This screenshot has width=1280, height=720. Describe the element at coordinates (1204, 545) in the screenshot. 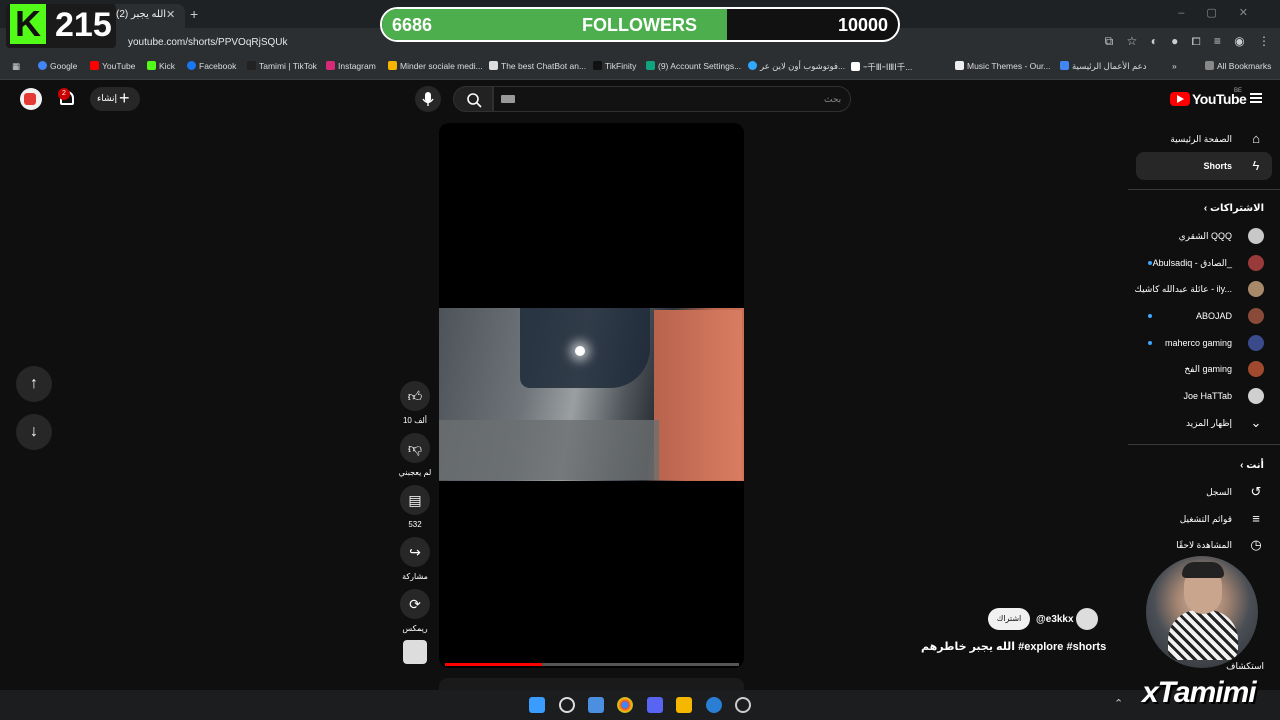

I see `sidebar-item-watch-later: المشاهدة لاحقًا` at that location.